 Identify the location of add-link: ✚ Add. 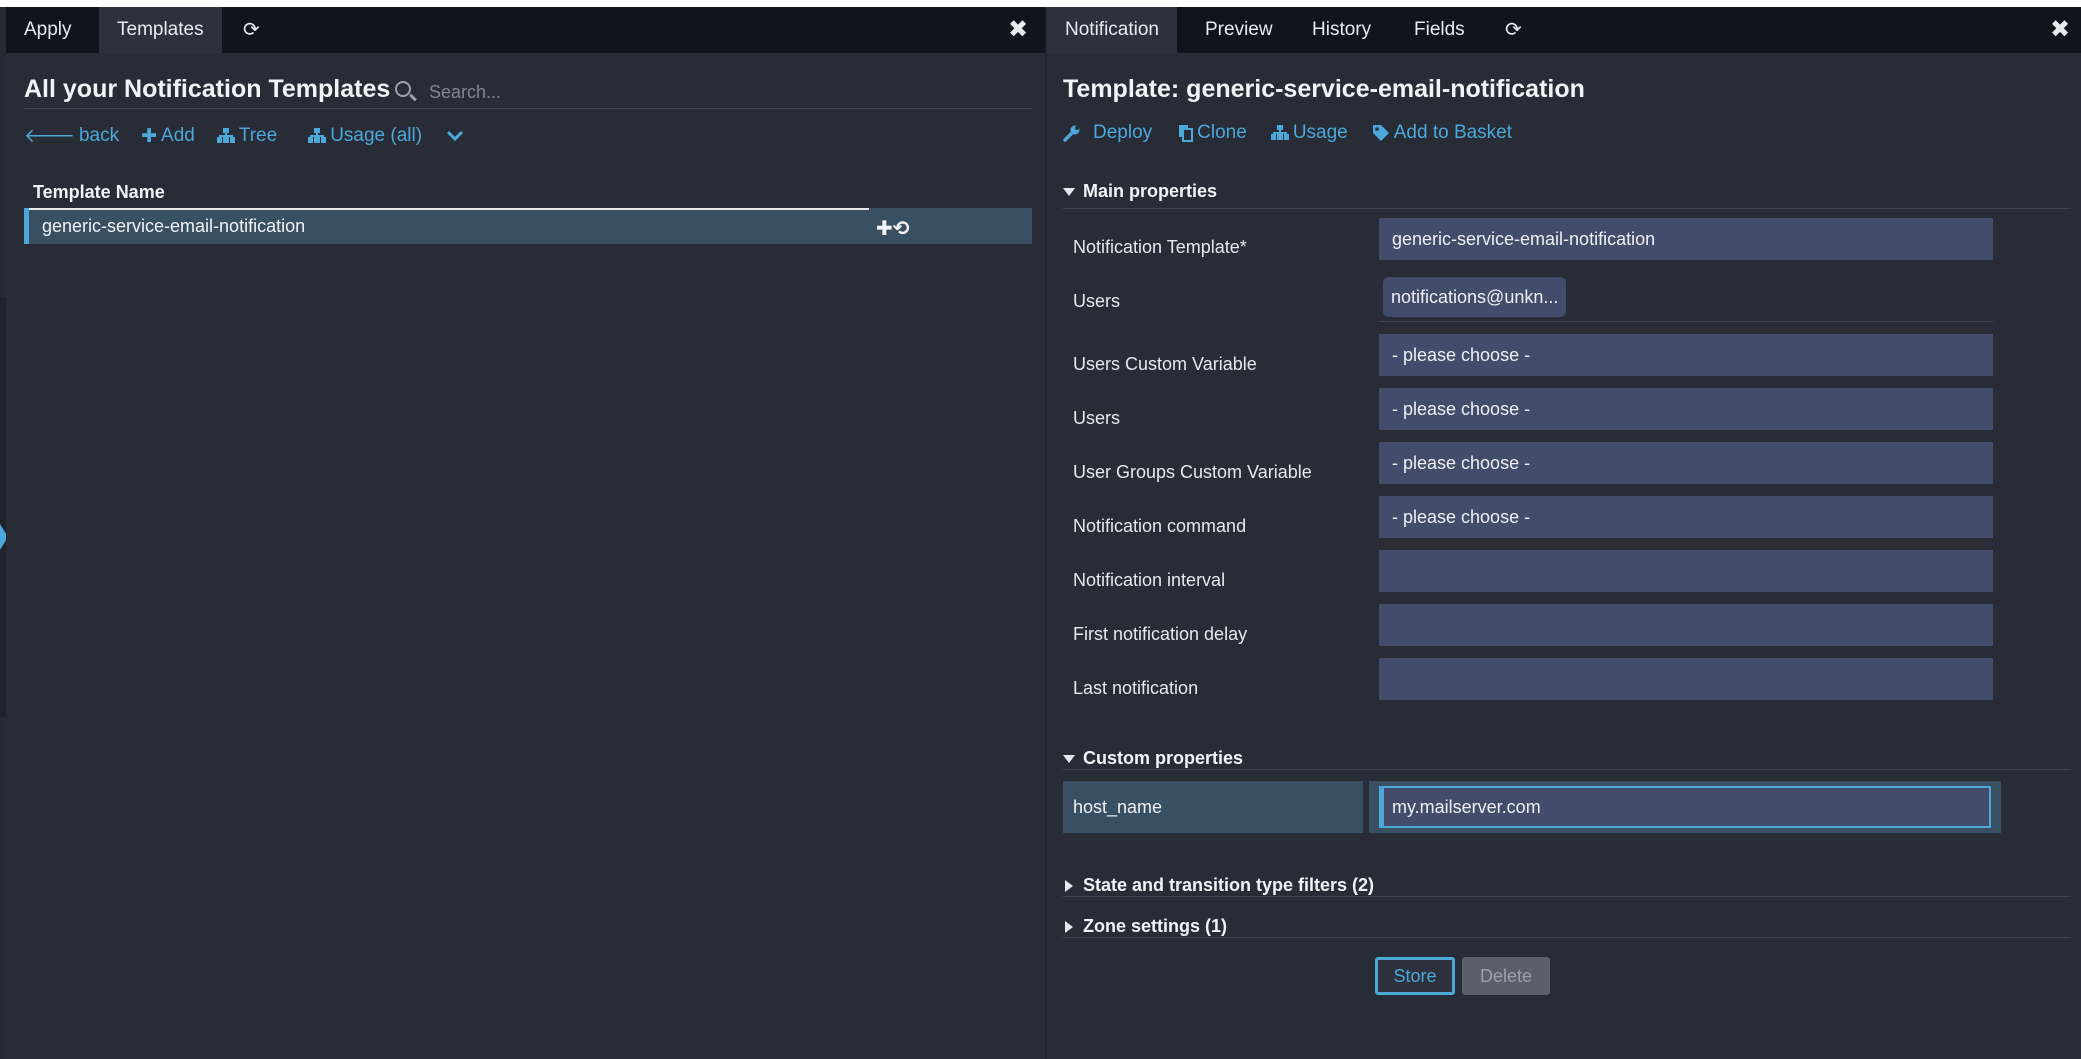
(168, 136).